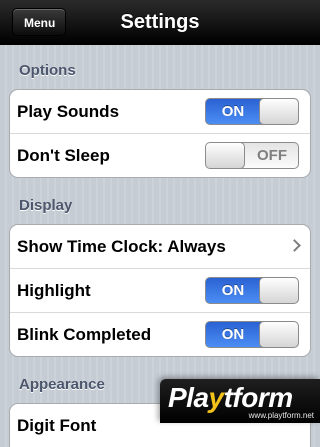 The height and width of the screenshot is (447, 320). Describe the element at coordinates (46, 205) in the screenshot. I see `section-header-display: Display` at that location.